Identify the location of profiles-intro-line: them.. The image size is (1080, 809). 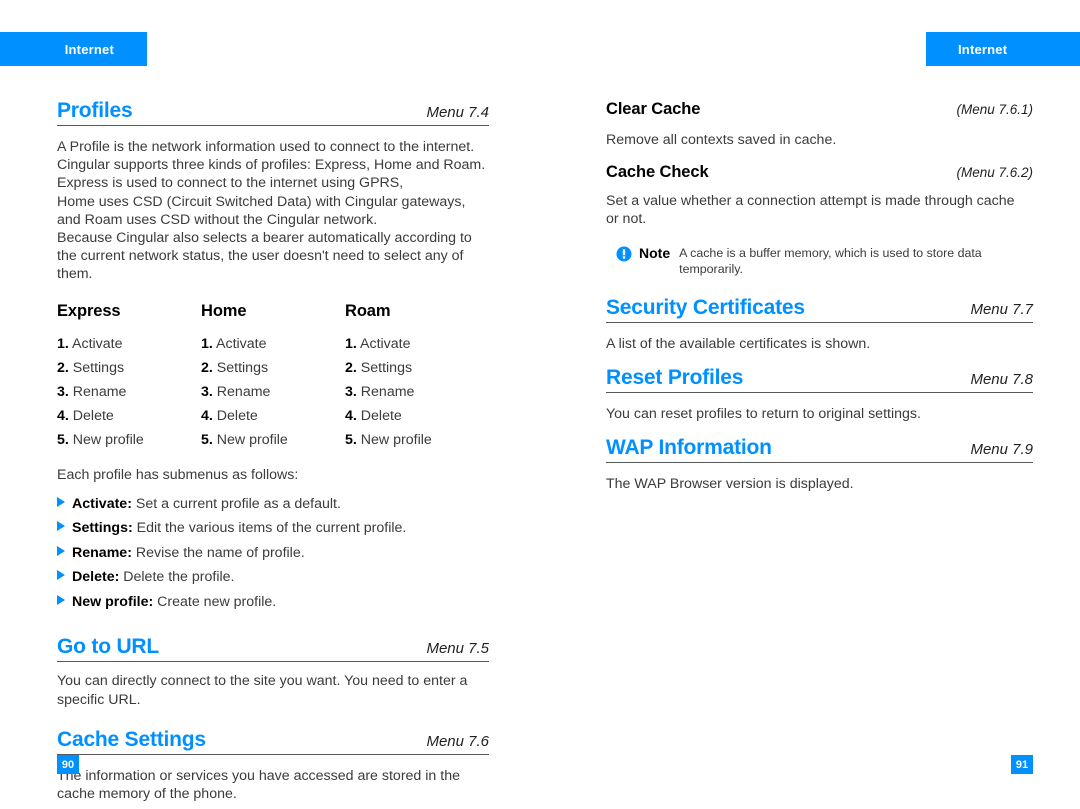
(75, 274).